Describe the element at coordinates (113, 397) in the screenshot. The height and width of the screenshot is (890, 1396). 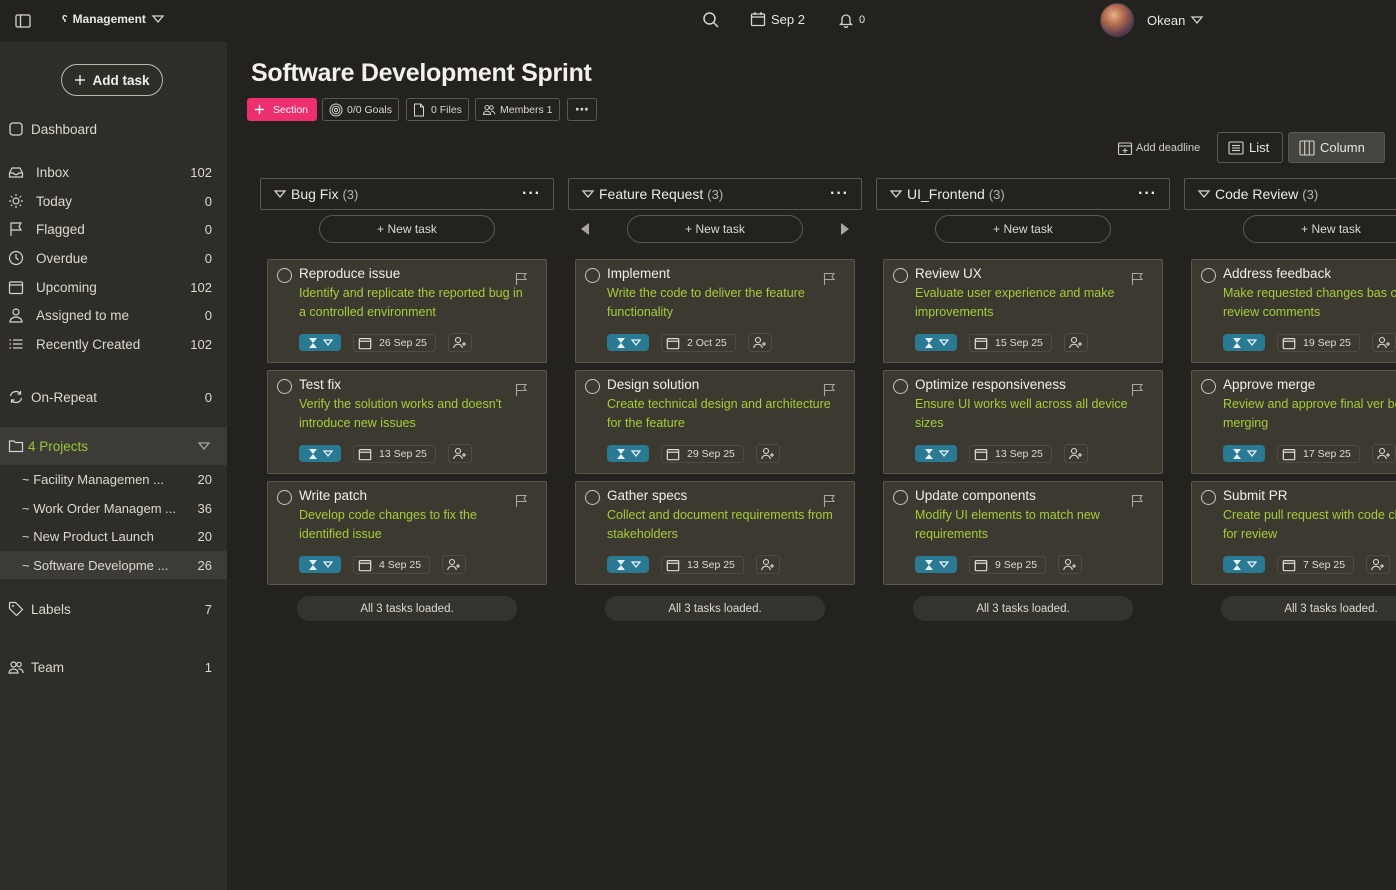
I see `sidebar-item-on-repeat: On-Repeat 0` at that location.